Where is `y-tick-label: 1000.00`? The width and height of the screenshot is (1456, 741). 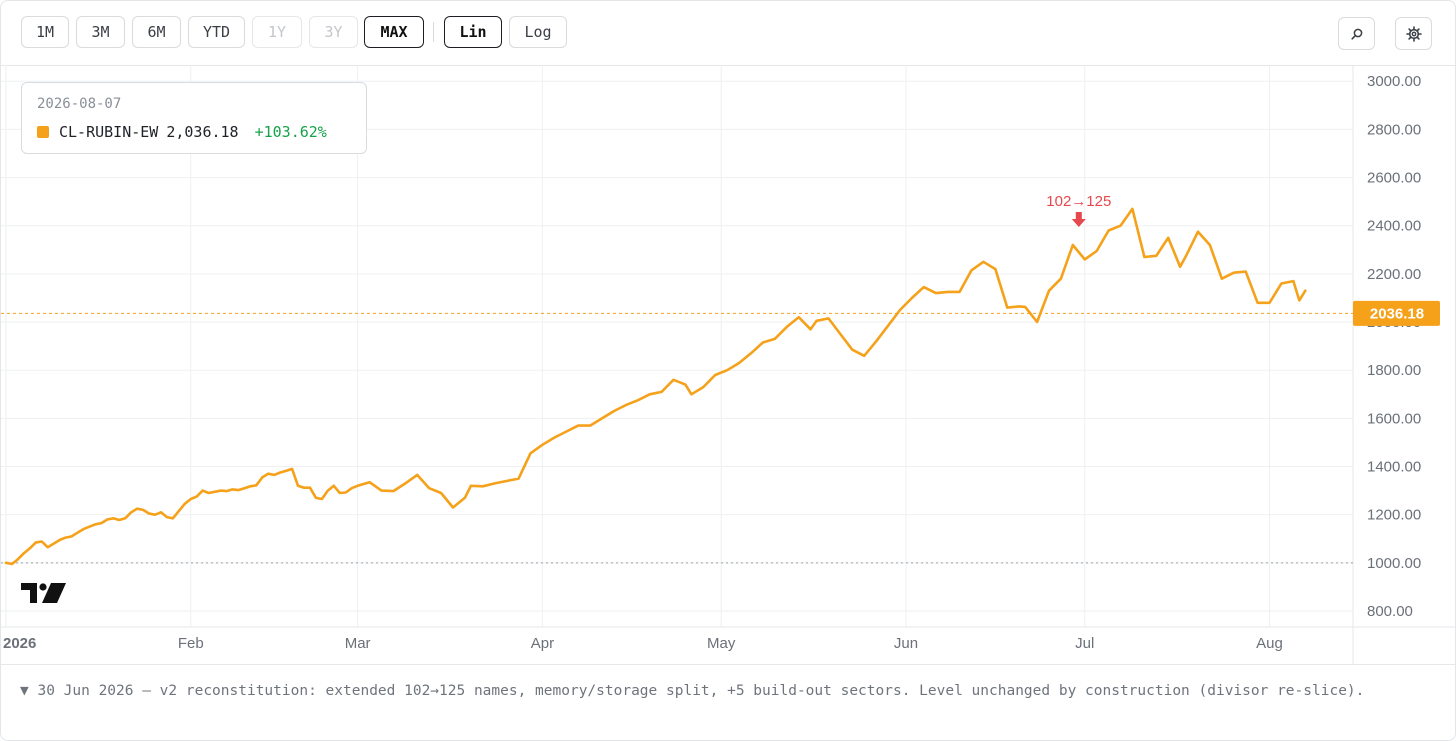
y-tick-label: 1000.00 is located at coordinates (1394, 563).